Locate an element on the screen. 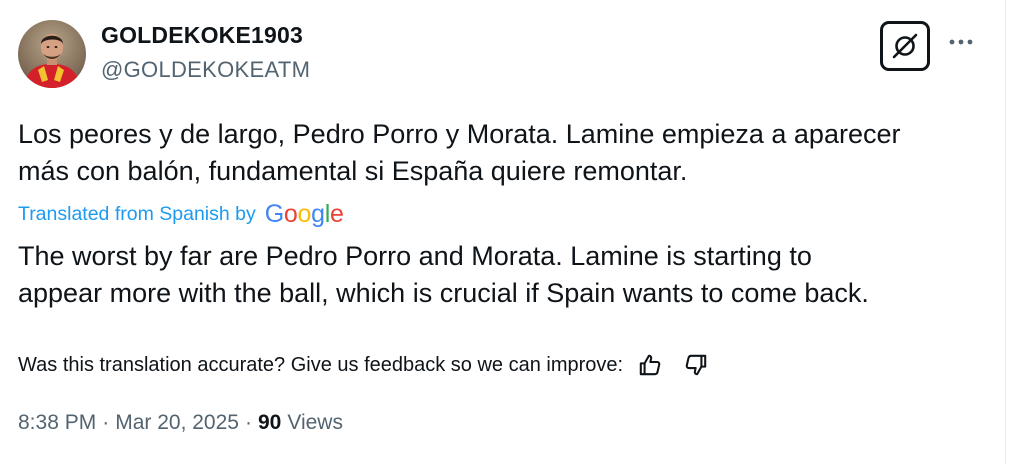  views-label: Views is located at coordinates (315, 422).